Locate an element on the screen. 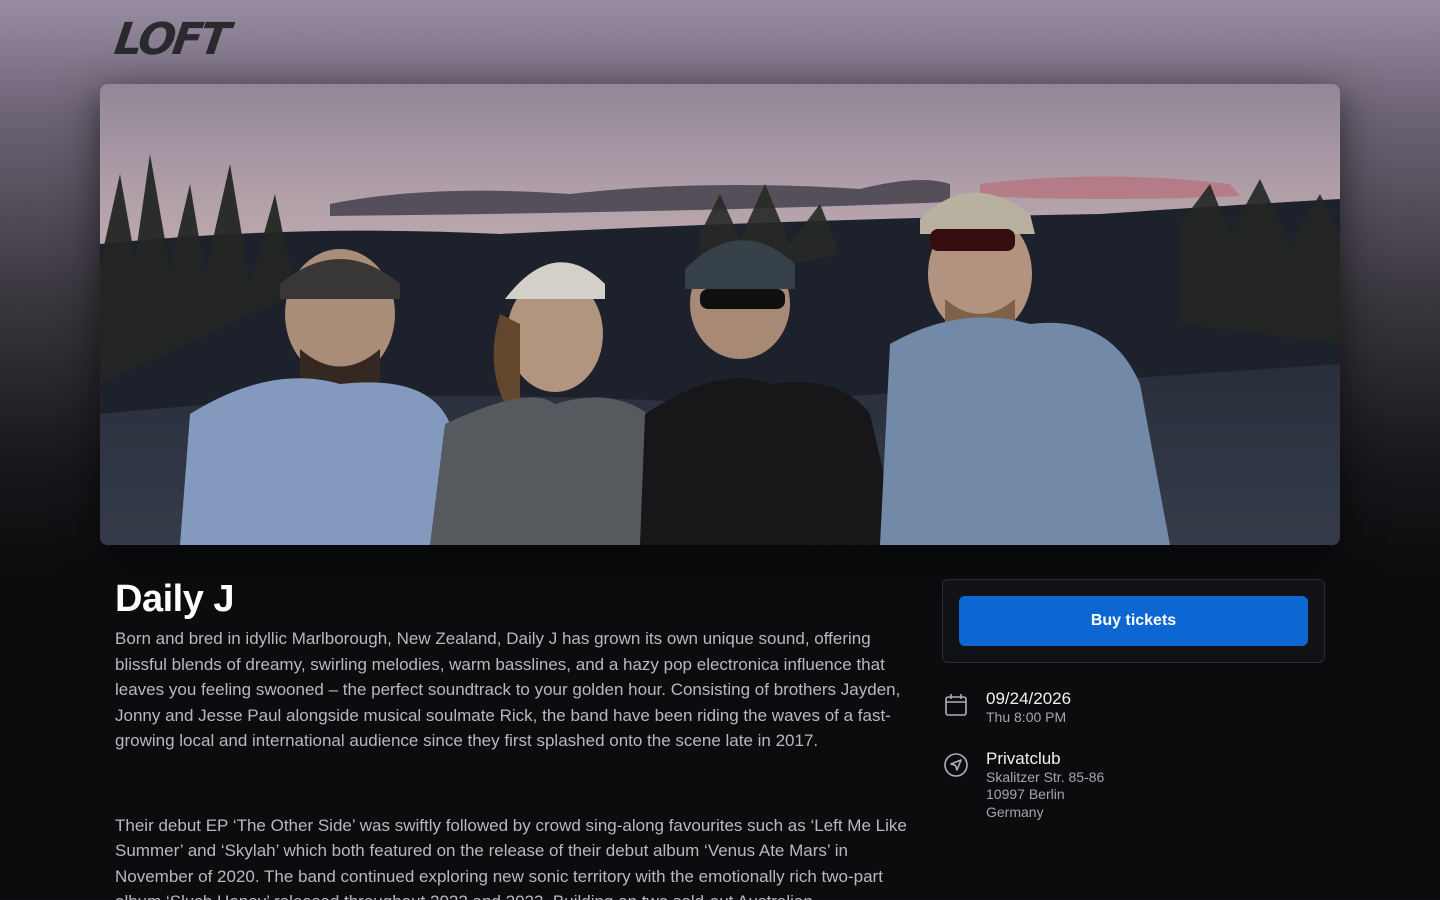  ticket-box: Buy tickets is located at coordinates (1133, 621).